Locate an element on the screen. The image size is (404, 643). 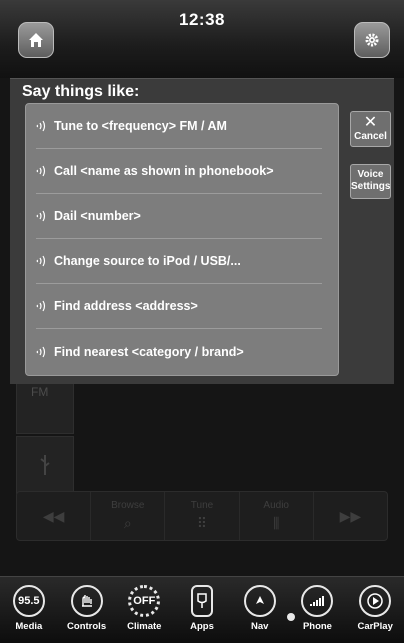
cancel-button: ✕ Cancel is located at coordinates (370, 129).